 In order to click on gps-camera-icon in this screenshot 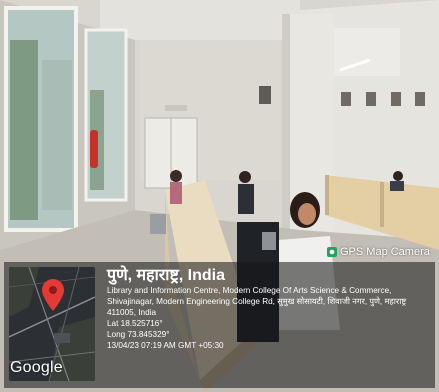, I will do `click(332, 252)`.